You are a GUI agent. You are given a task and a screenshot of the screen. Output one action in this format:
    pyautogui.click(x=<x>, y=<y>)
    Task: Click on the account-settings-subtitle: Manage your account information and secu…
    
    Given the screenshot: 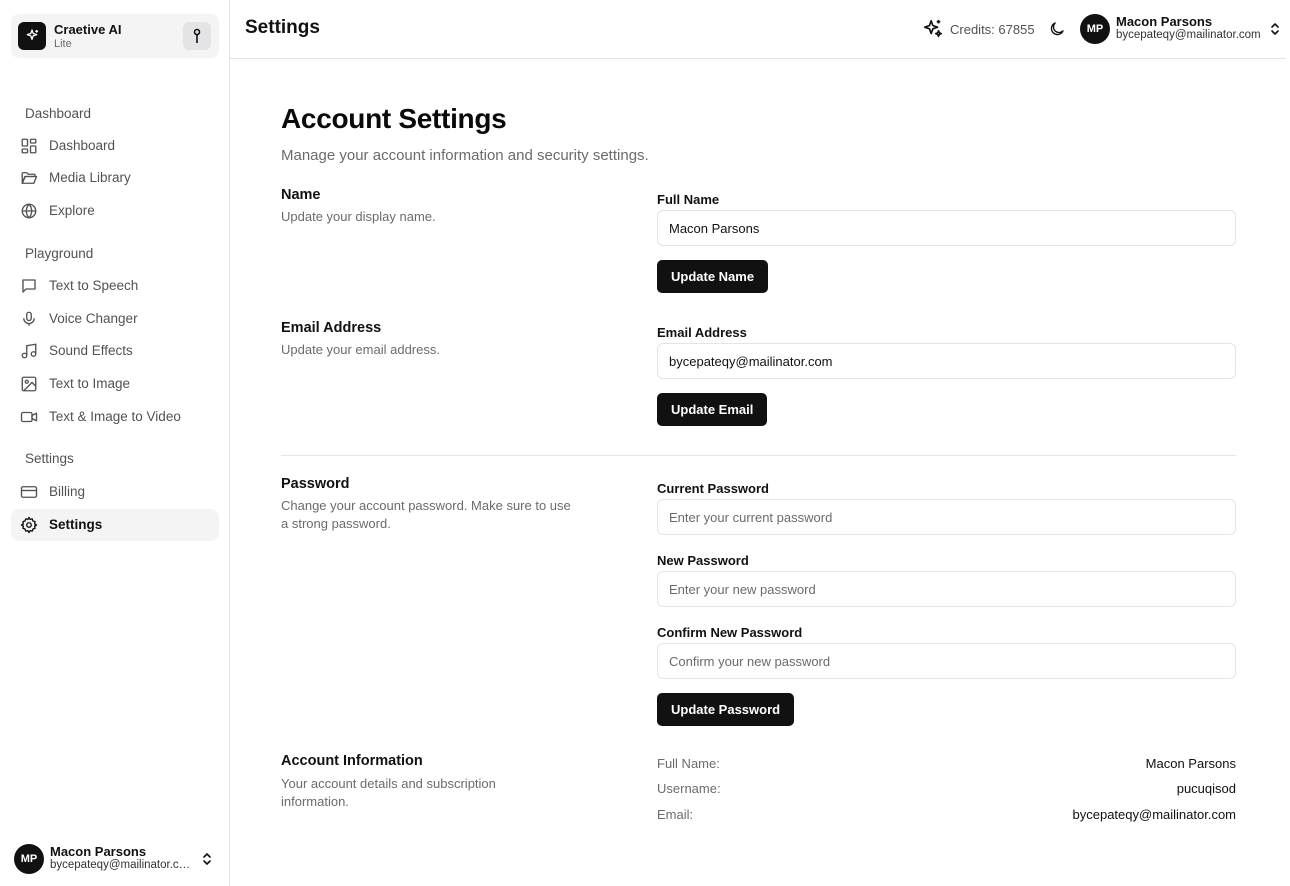 What is the action you would take?
    pyautogui.click(x=465, y=155)
    